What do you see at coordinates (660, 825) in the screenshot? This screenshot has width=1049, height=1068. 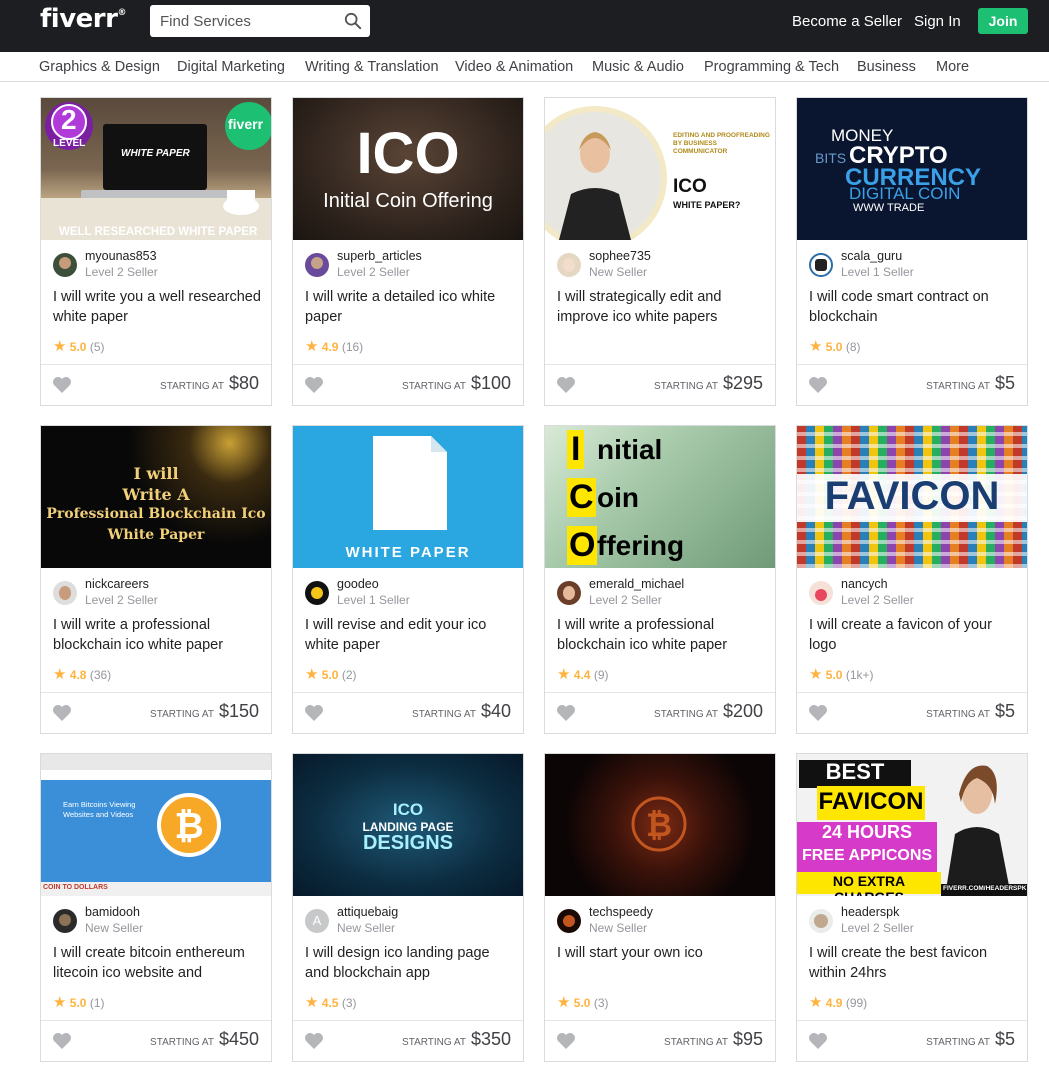 I see `gig-thumbnail: ₿` at bounding box center [660, 825].